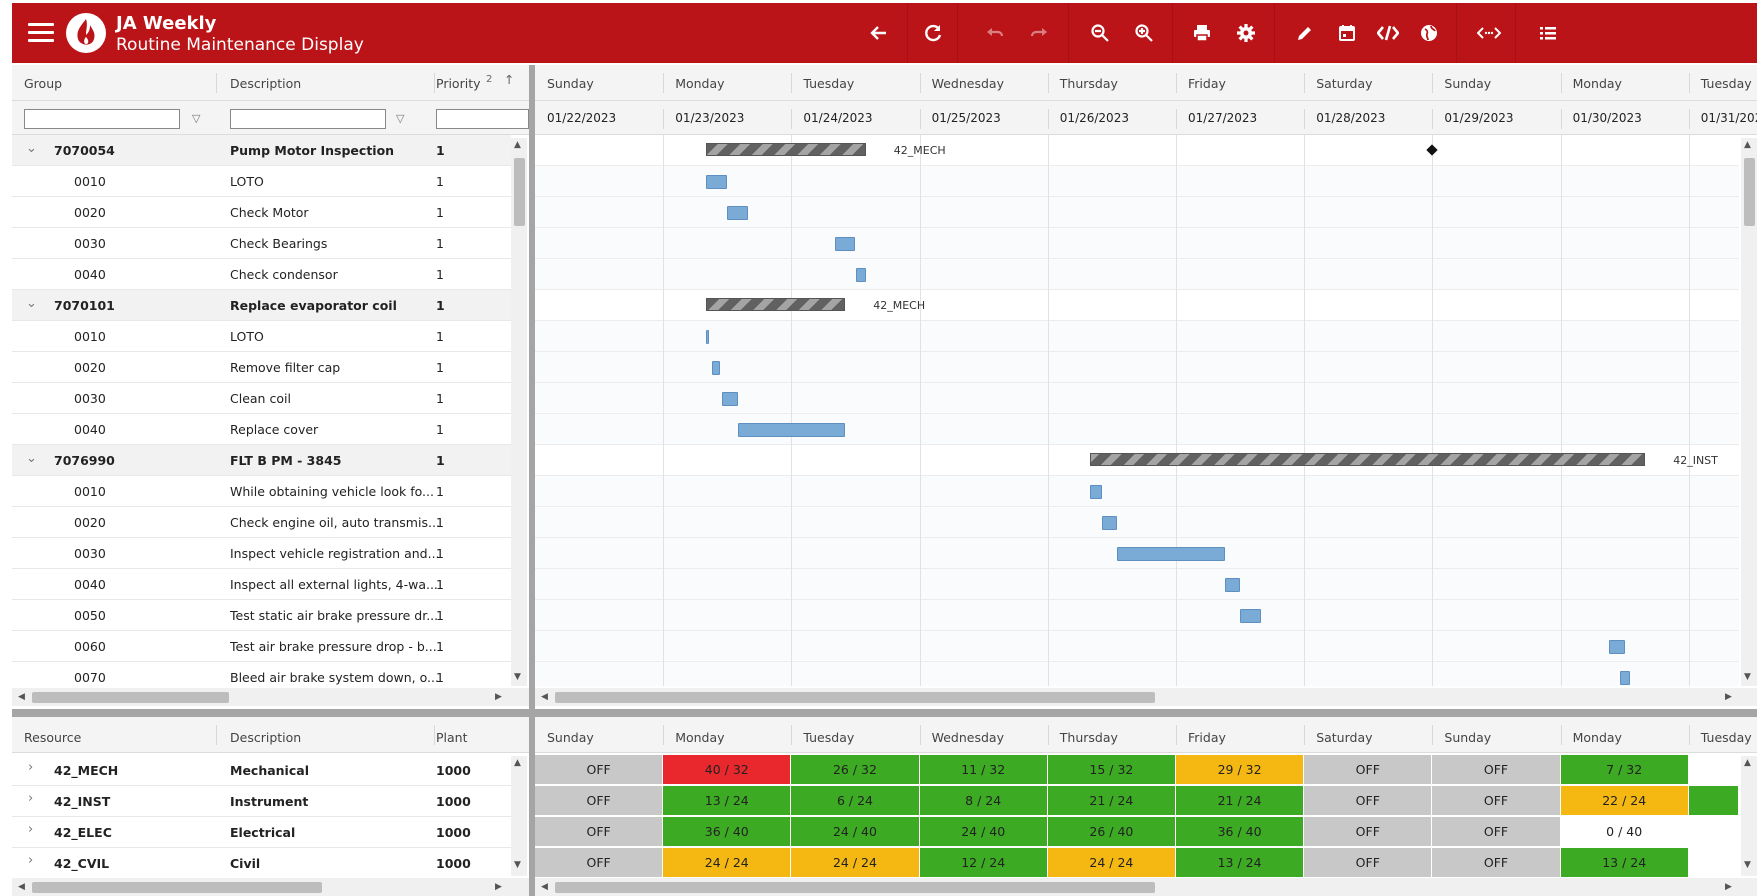 The image size is (1757, 896). What do you see at coordinates (1388, 33) in the screenshot?
I see `code-icon` at bounding box center [1388, 33].